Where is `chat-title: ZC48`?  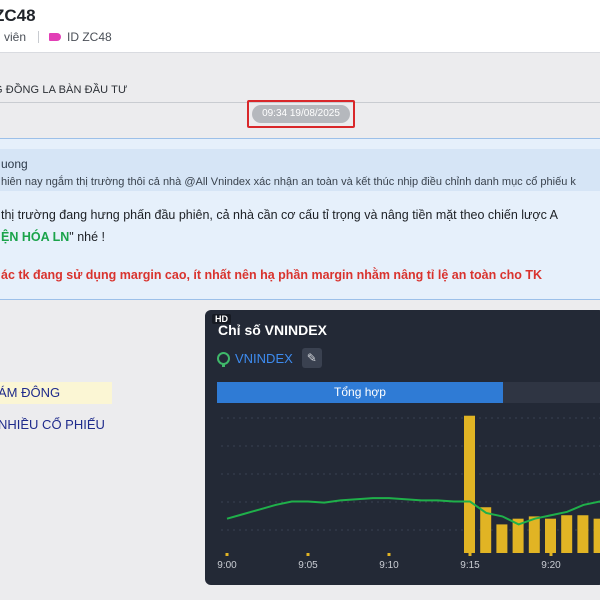
chat-title: ZC48 is located at coordinates (18, 15).